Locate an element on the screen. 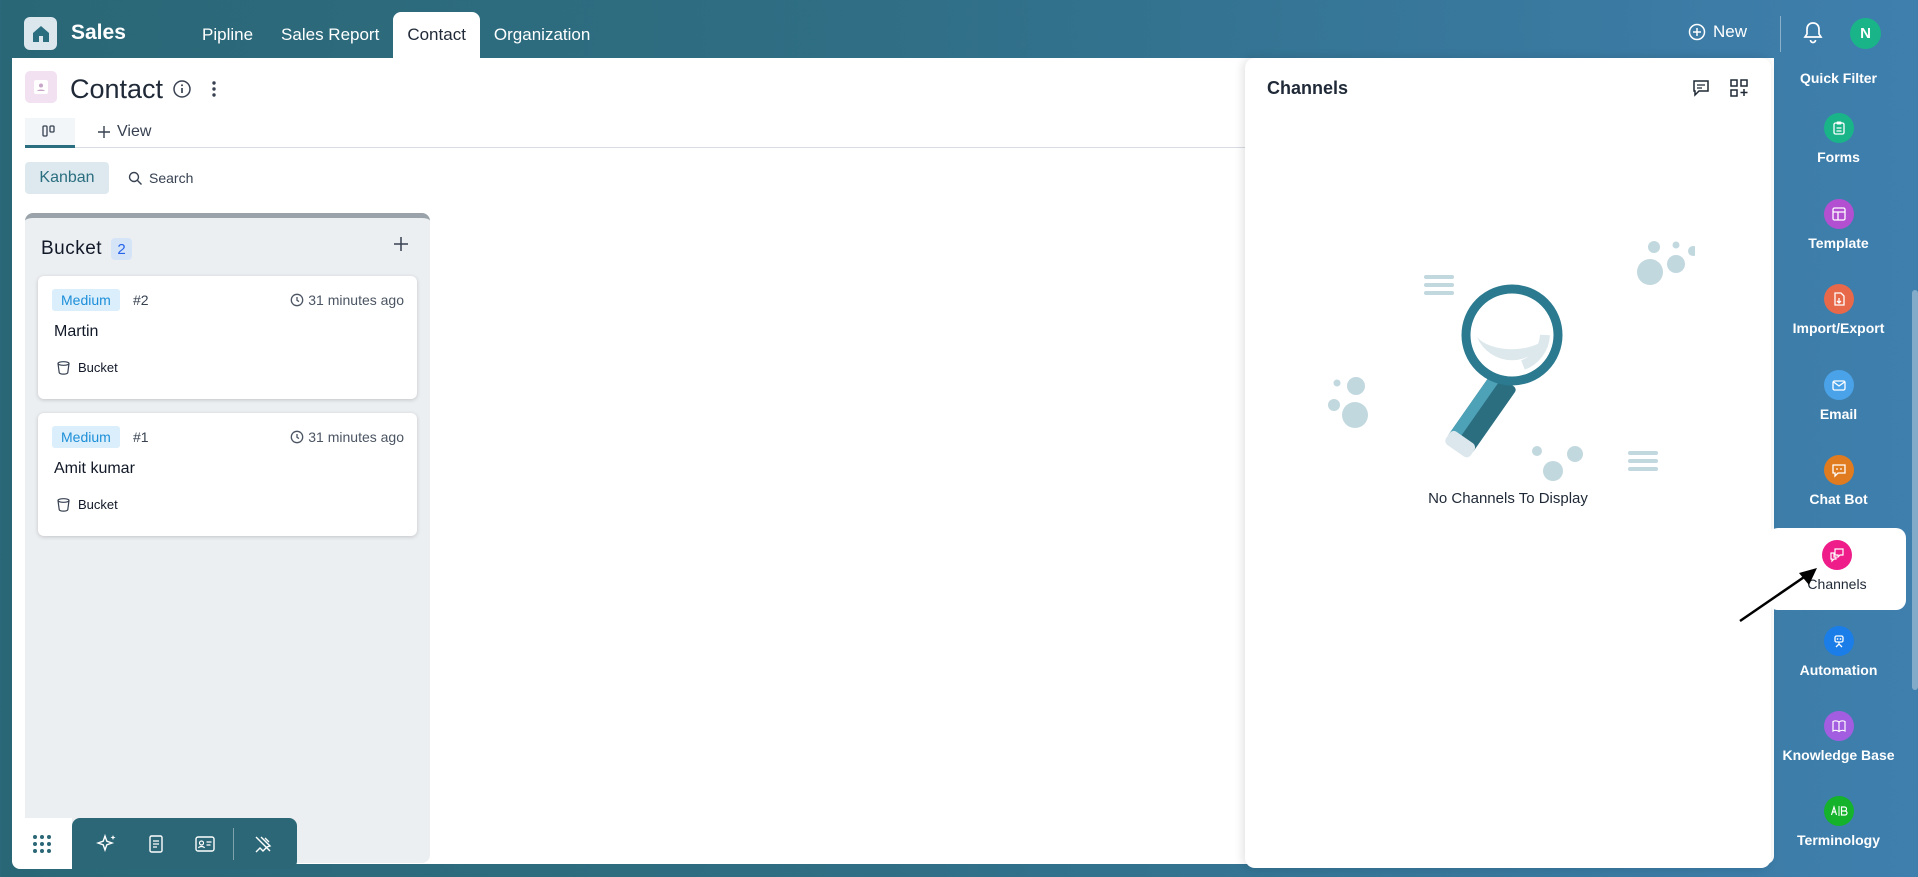 This screenshot has height=877, width=1918. kanban-card: Medium #2 31 minutes ago Martin Bucket is located at coordinates (227, 337).